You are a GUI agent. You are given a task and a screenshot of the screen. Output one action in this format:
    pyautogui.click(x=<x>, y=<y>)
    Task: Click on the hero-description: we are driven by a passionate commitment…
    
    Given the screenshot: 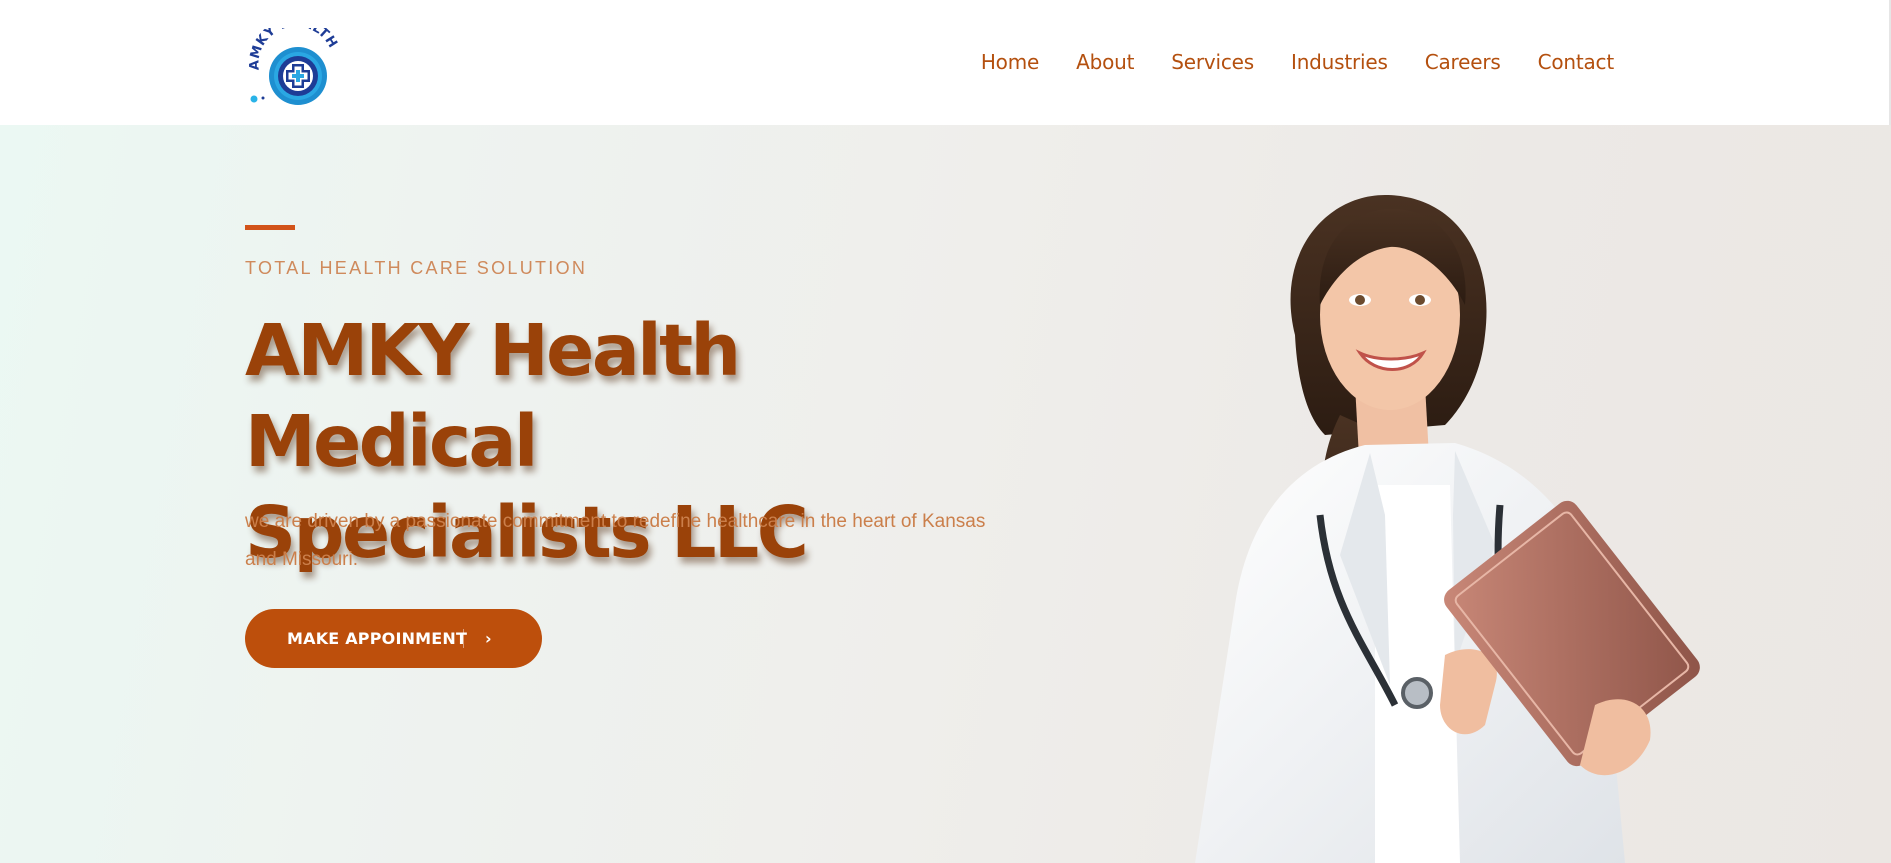 What is the action you would take?
    pyautogui.click(x=615, y=540)
    